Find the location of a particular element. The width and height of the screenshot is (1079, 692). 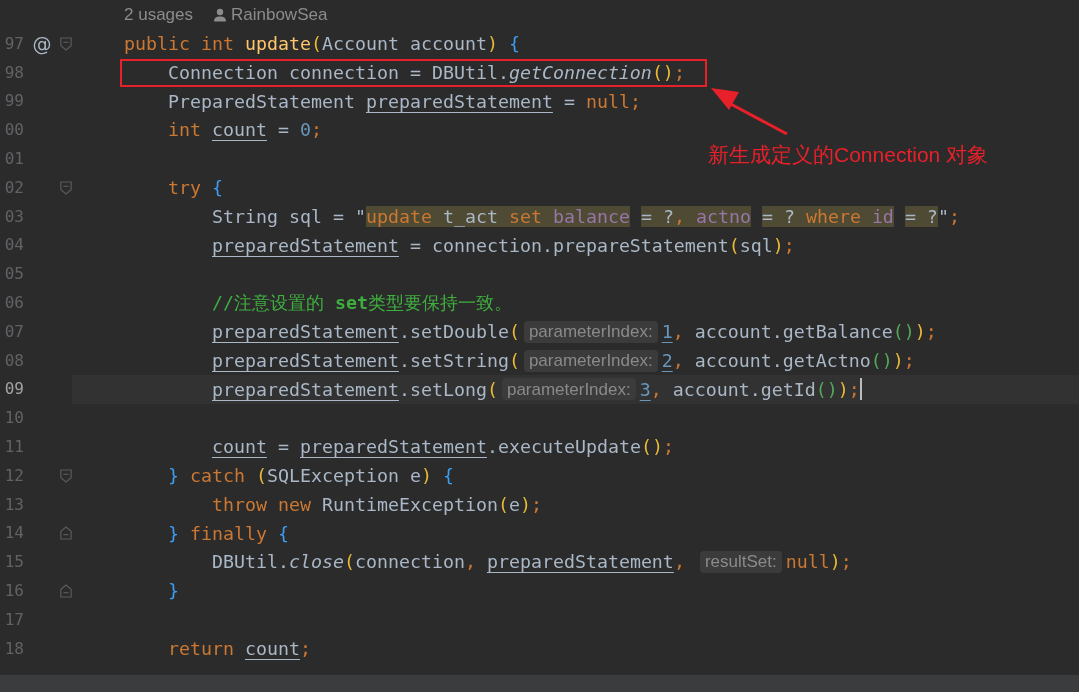

line-number: 15 is located at coordinates (13, 562).